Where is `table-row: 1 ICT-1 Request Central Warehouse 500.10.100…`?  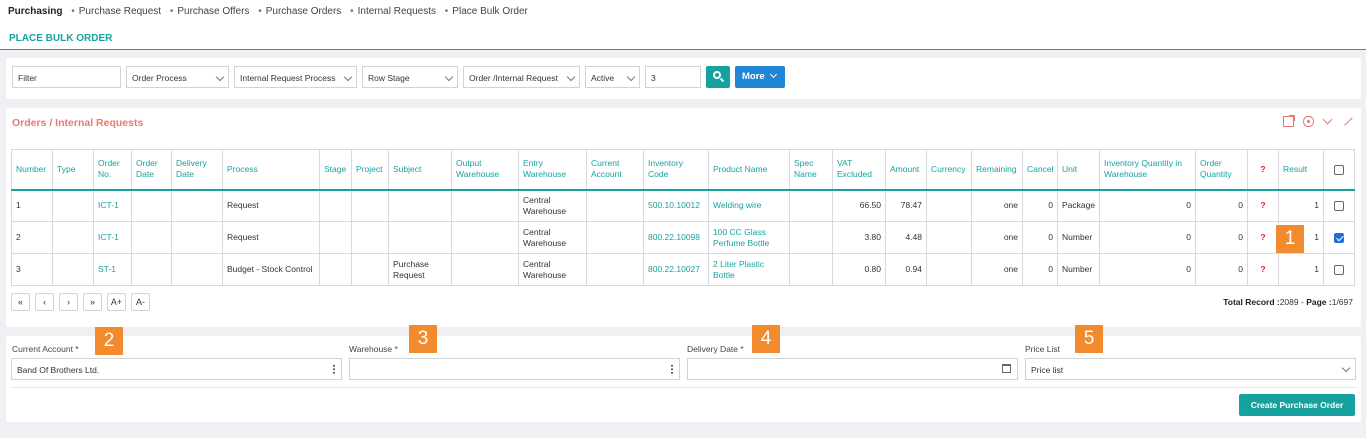 table-row: 1 ICT-1 Request Central Warehouse 500.10.100… is located at coordinates (683, 205).